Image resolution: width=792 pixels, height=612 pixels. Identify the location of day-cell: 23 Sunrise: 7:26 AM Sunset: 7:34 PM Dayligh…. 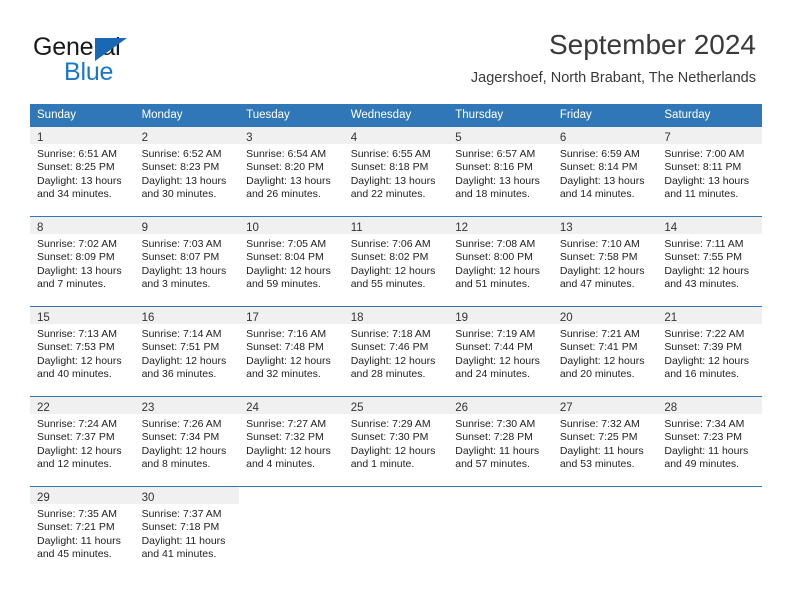
(187, 441).